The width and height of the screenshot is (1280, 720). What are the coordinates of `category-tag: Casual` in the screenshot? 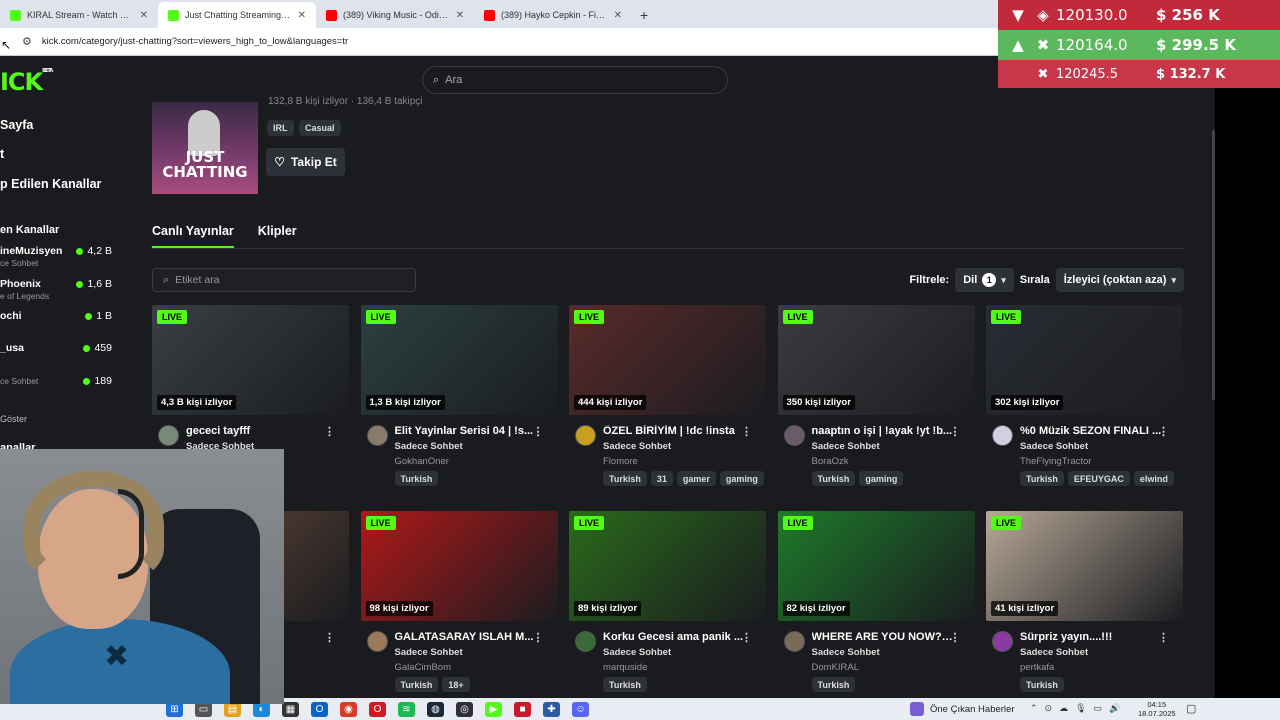 It's located at (320, 128).